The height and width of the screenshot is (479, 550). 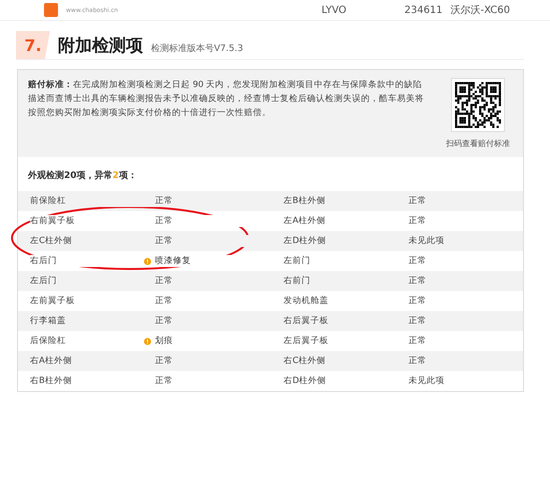 What do you see at coordinates (478, 105) in the screenshot?
I see `qr-code-icon` at bounding box center [478, 105].